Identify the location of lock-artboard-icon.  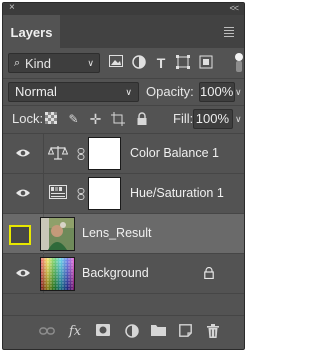
(117, 119).